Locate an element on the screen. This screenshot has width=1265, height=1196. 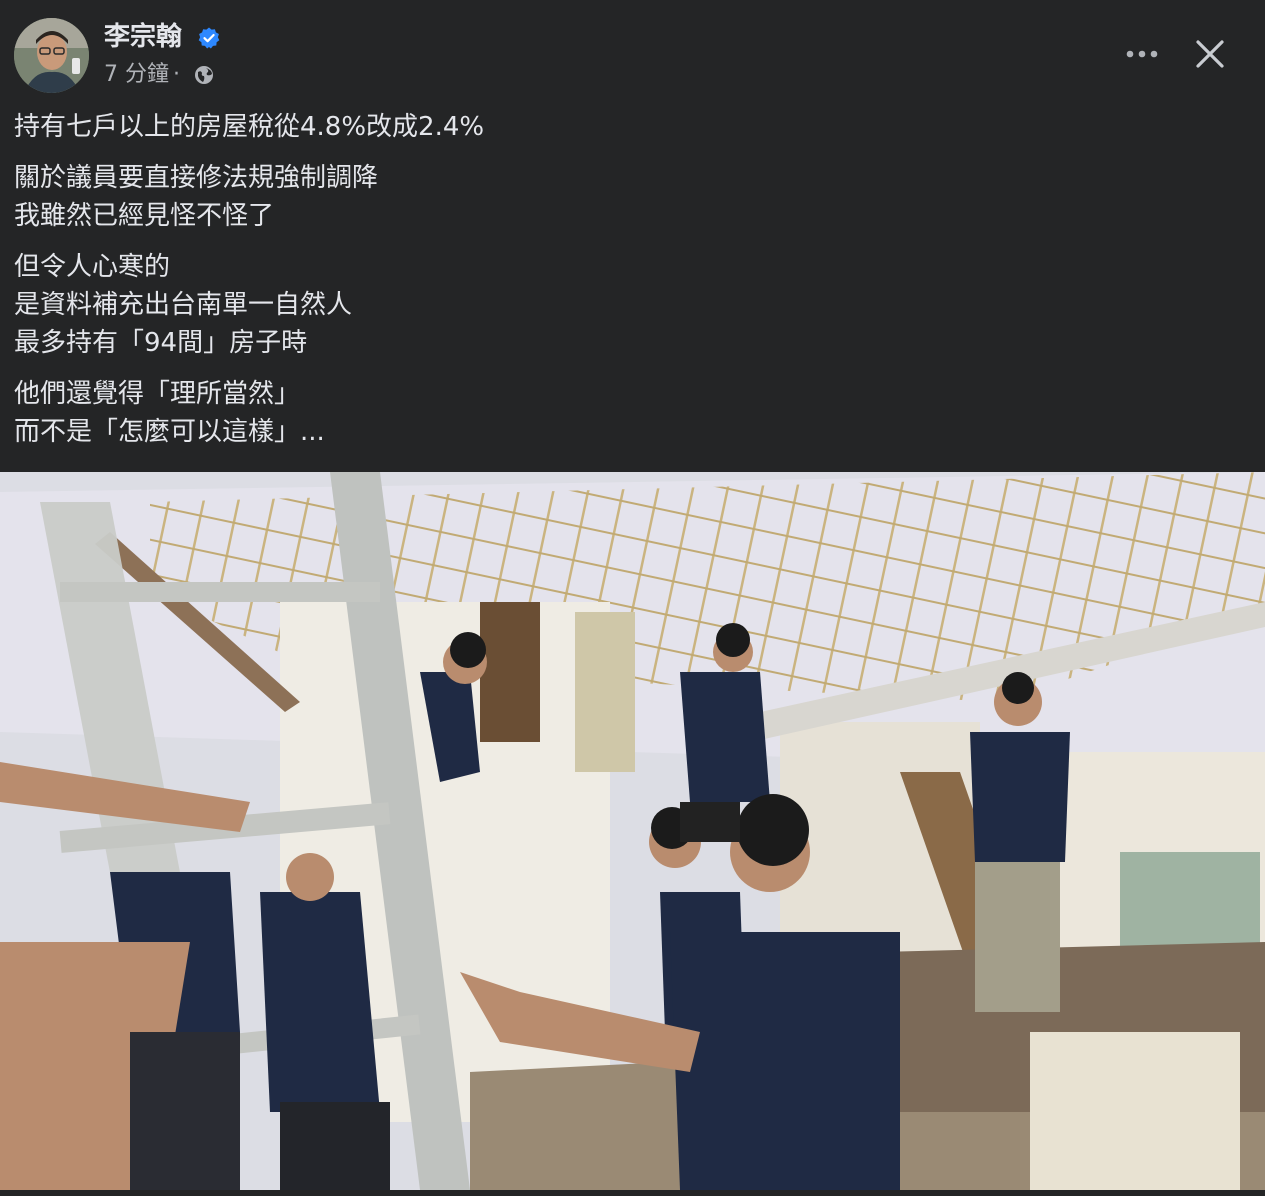
avatar-photo is located at coordinates (51, 55).